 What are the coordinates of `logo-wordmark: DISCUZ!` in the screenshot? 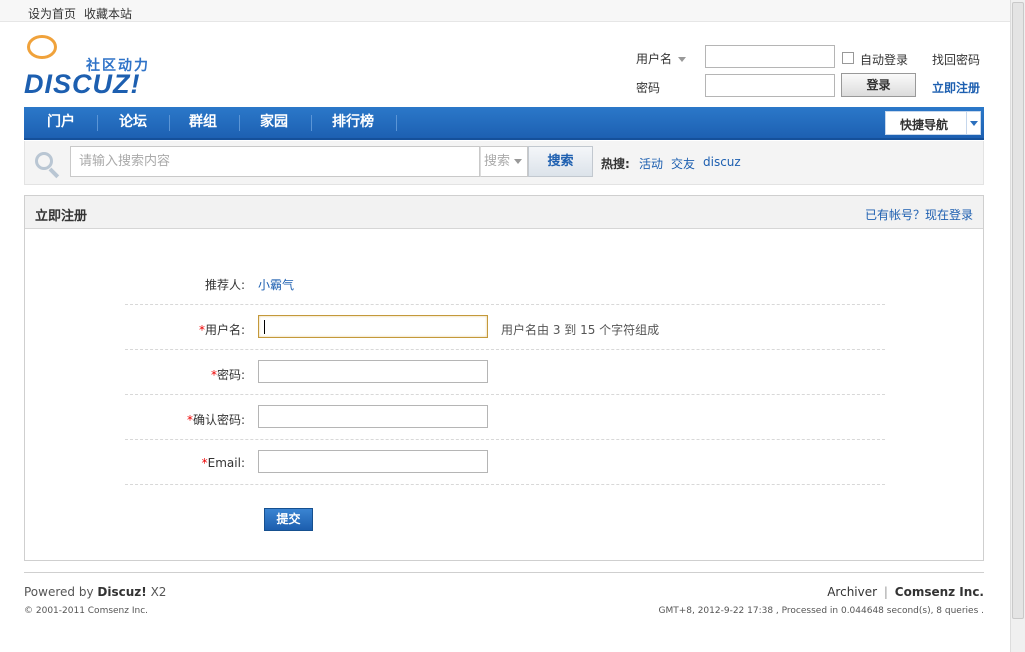 It's located at (82, 84).